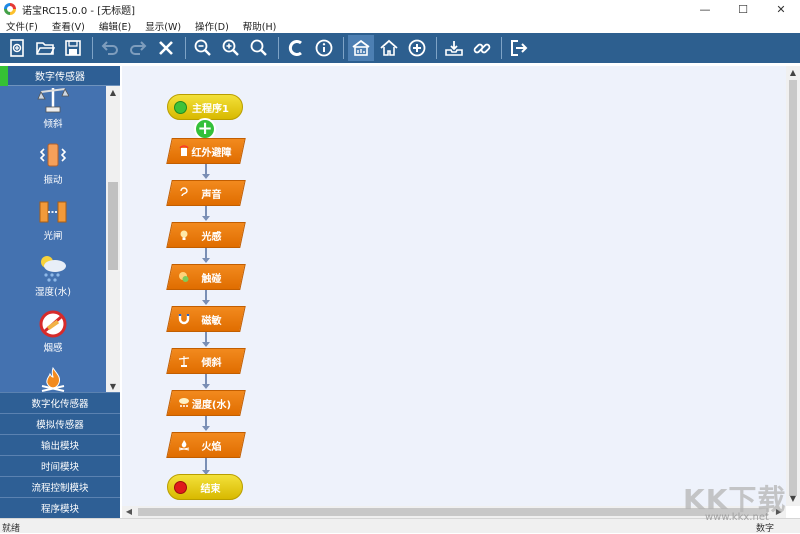 The height and width of the screenshot is (534, 800). Describe the element at coordinates (705, 9) in the screenshot. I see `minimize-button: —` at that location.